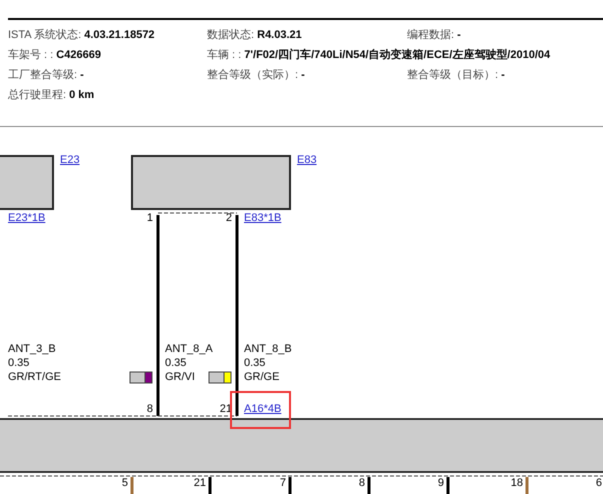 This screenshot has height=494, width=603. What do you see at coordinates (32, 349) in the screenshot?
I see `wire-signal: ANT_3_B` at bounding box center [32, 349].